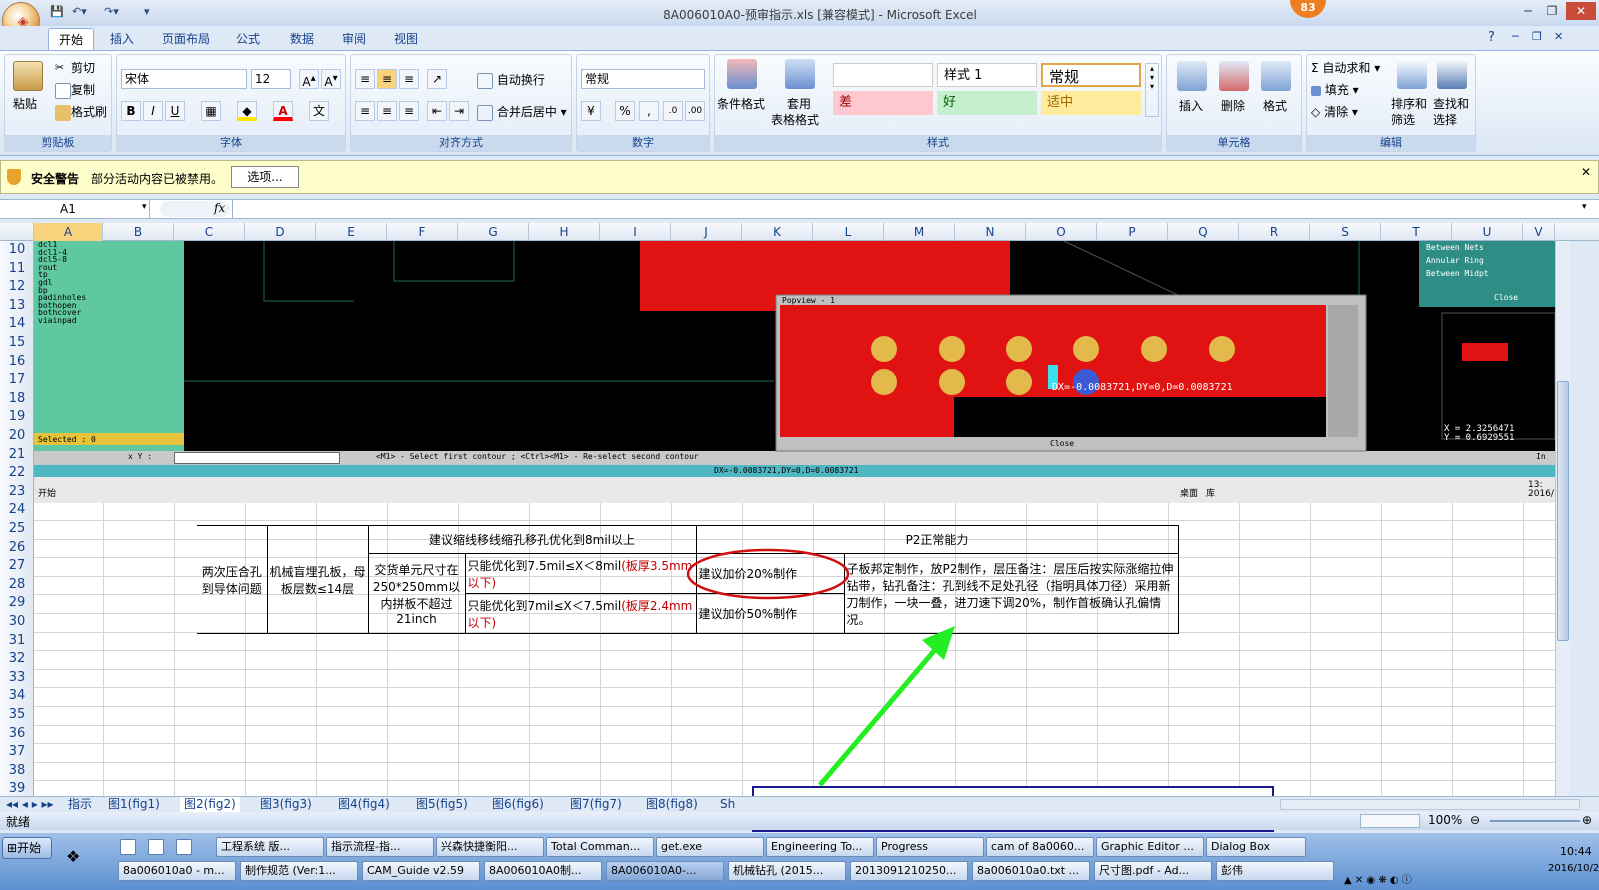 Image resolution: width=1599 pixels, height=890 pixels. Describe the element at coordinates (1275, 105) in the screenshot. I see `format-cells-button: 格式` at that location.